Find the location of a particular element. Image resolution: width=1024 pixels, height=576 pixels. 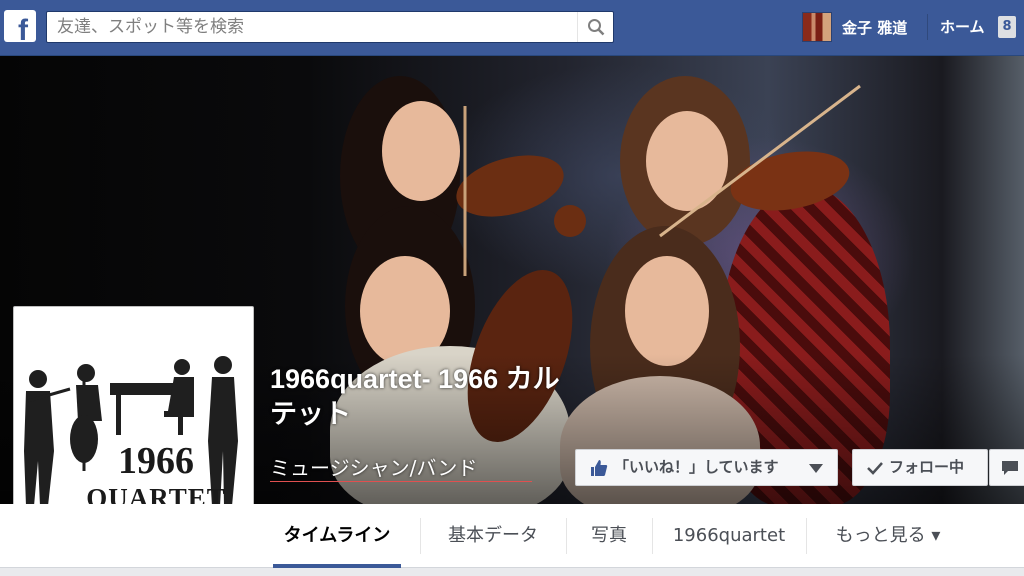

search-input is located at coordinates (312, 27).